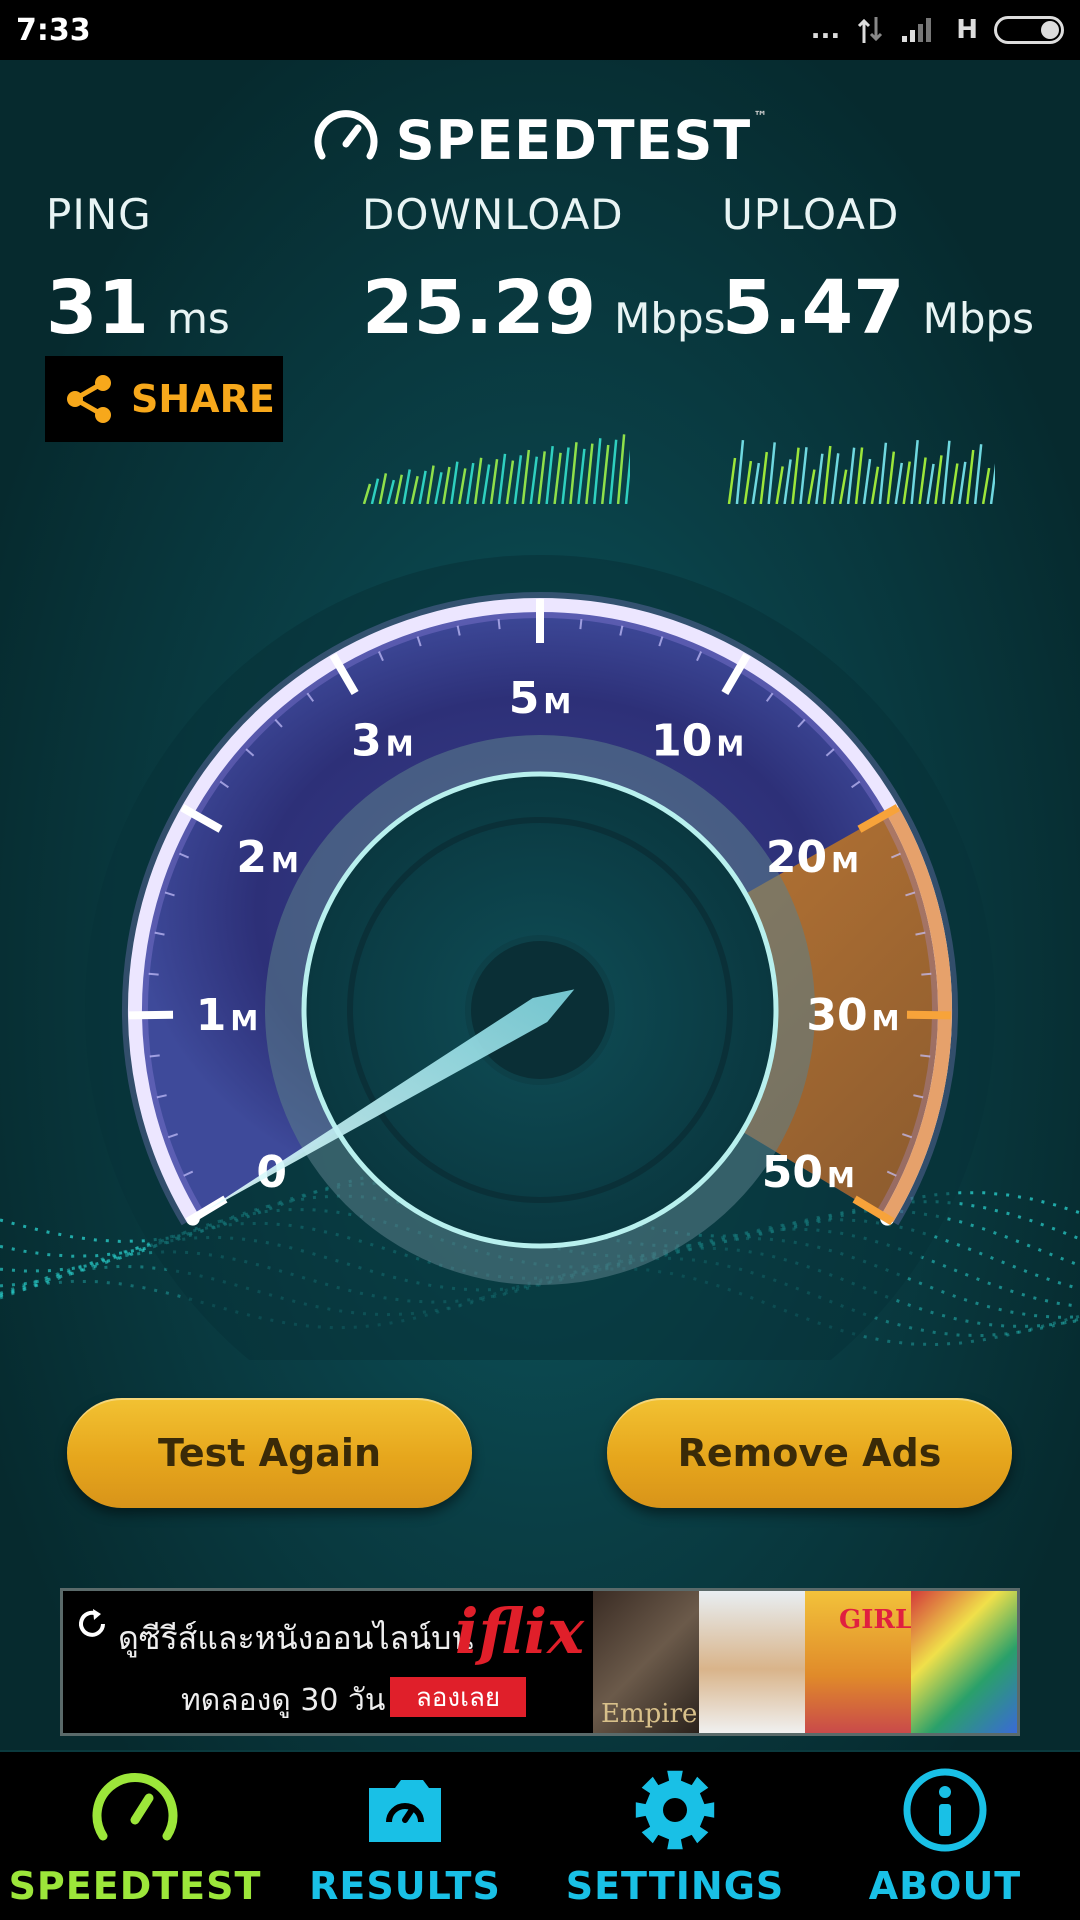  I want to click on brand-name: SPEEDTEST ™, so click(582, 140).